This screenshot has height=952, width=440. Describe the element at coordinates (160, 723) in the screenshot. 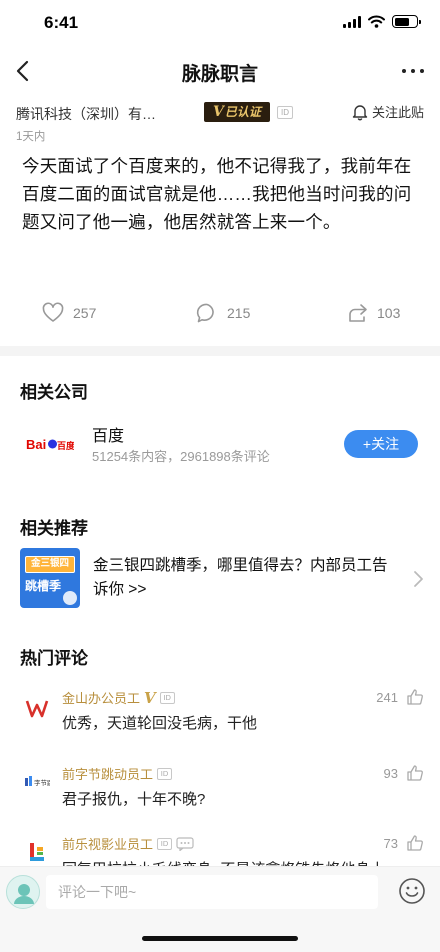

I see `comment-text: 优秀，天道轮回没毛病，干他` at that location.